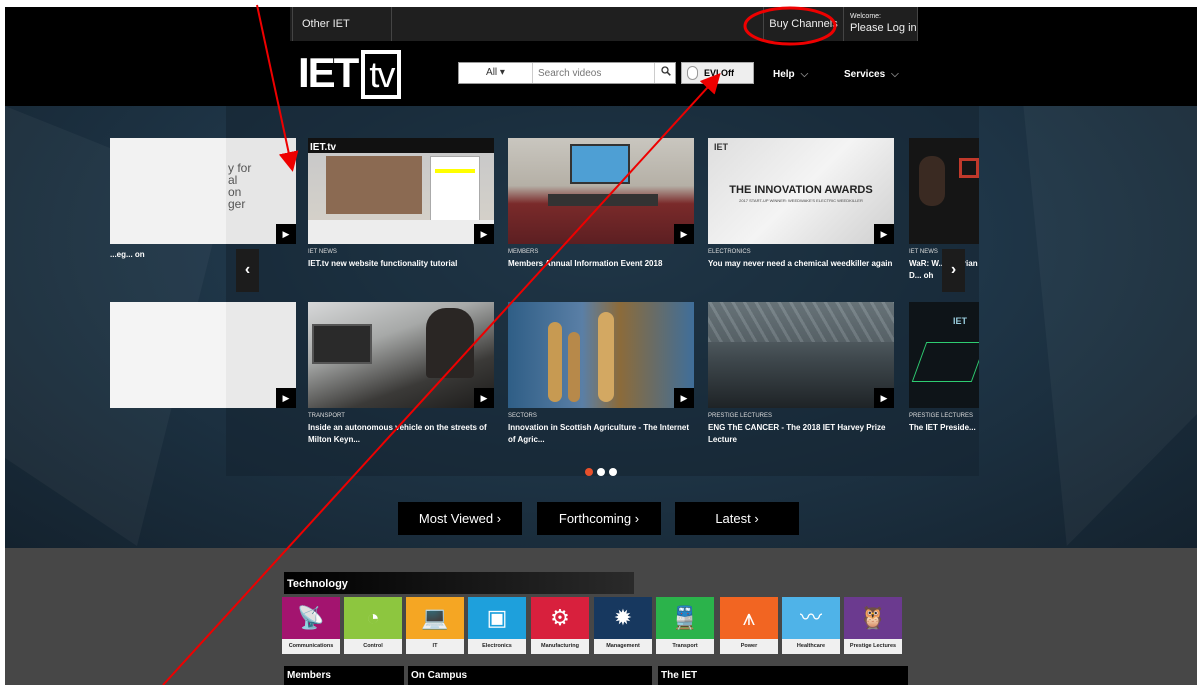 The image size is (1203, 685). I want to click on tech-manufacturing: ⚙ Manufacturing, so click(560, 625).